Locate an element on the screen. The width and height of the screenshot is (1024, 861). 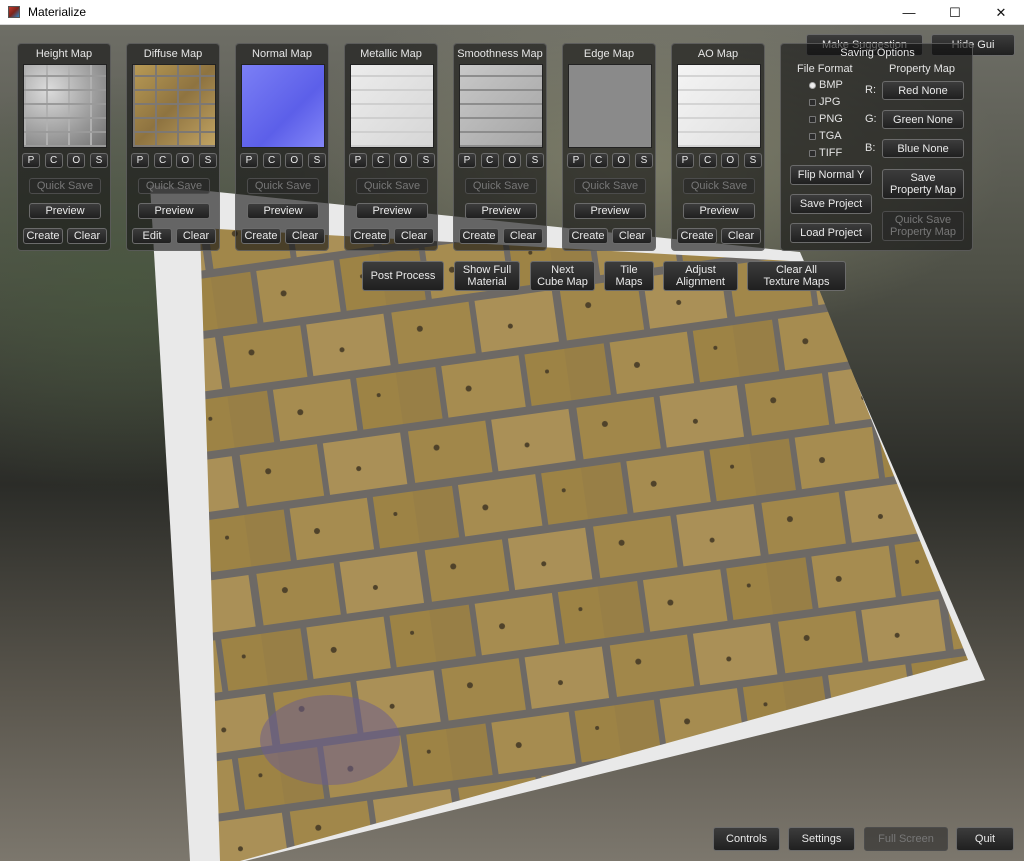
height-map-o-button: O is located at coordinates (76, 160).